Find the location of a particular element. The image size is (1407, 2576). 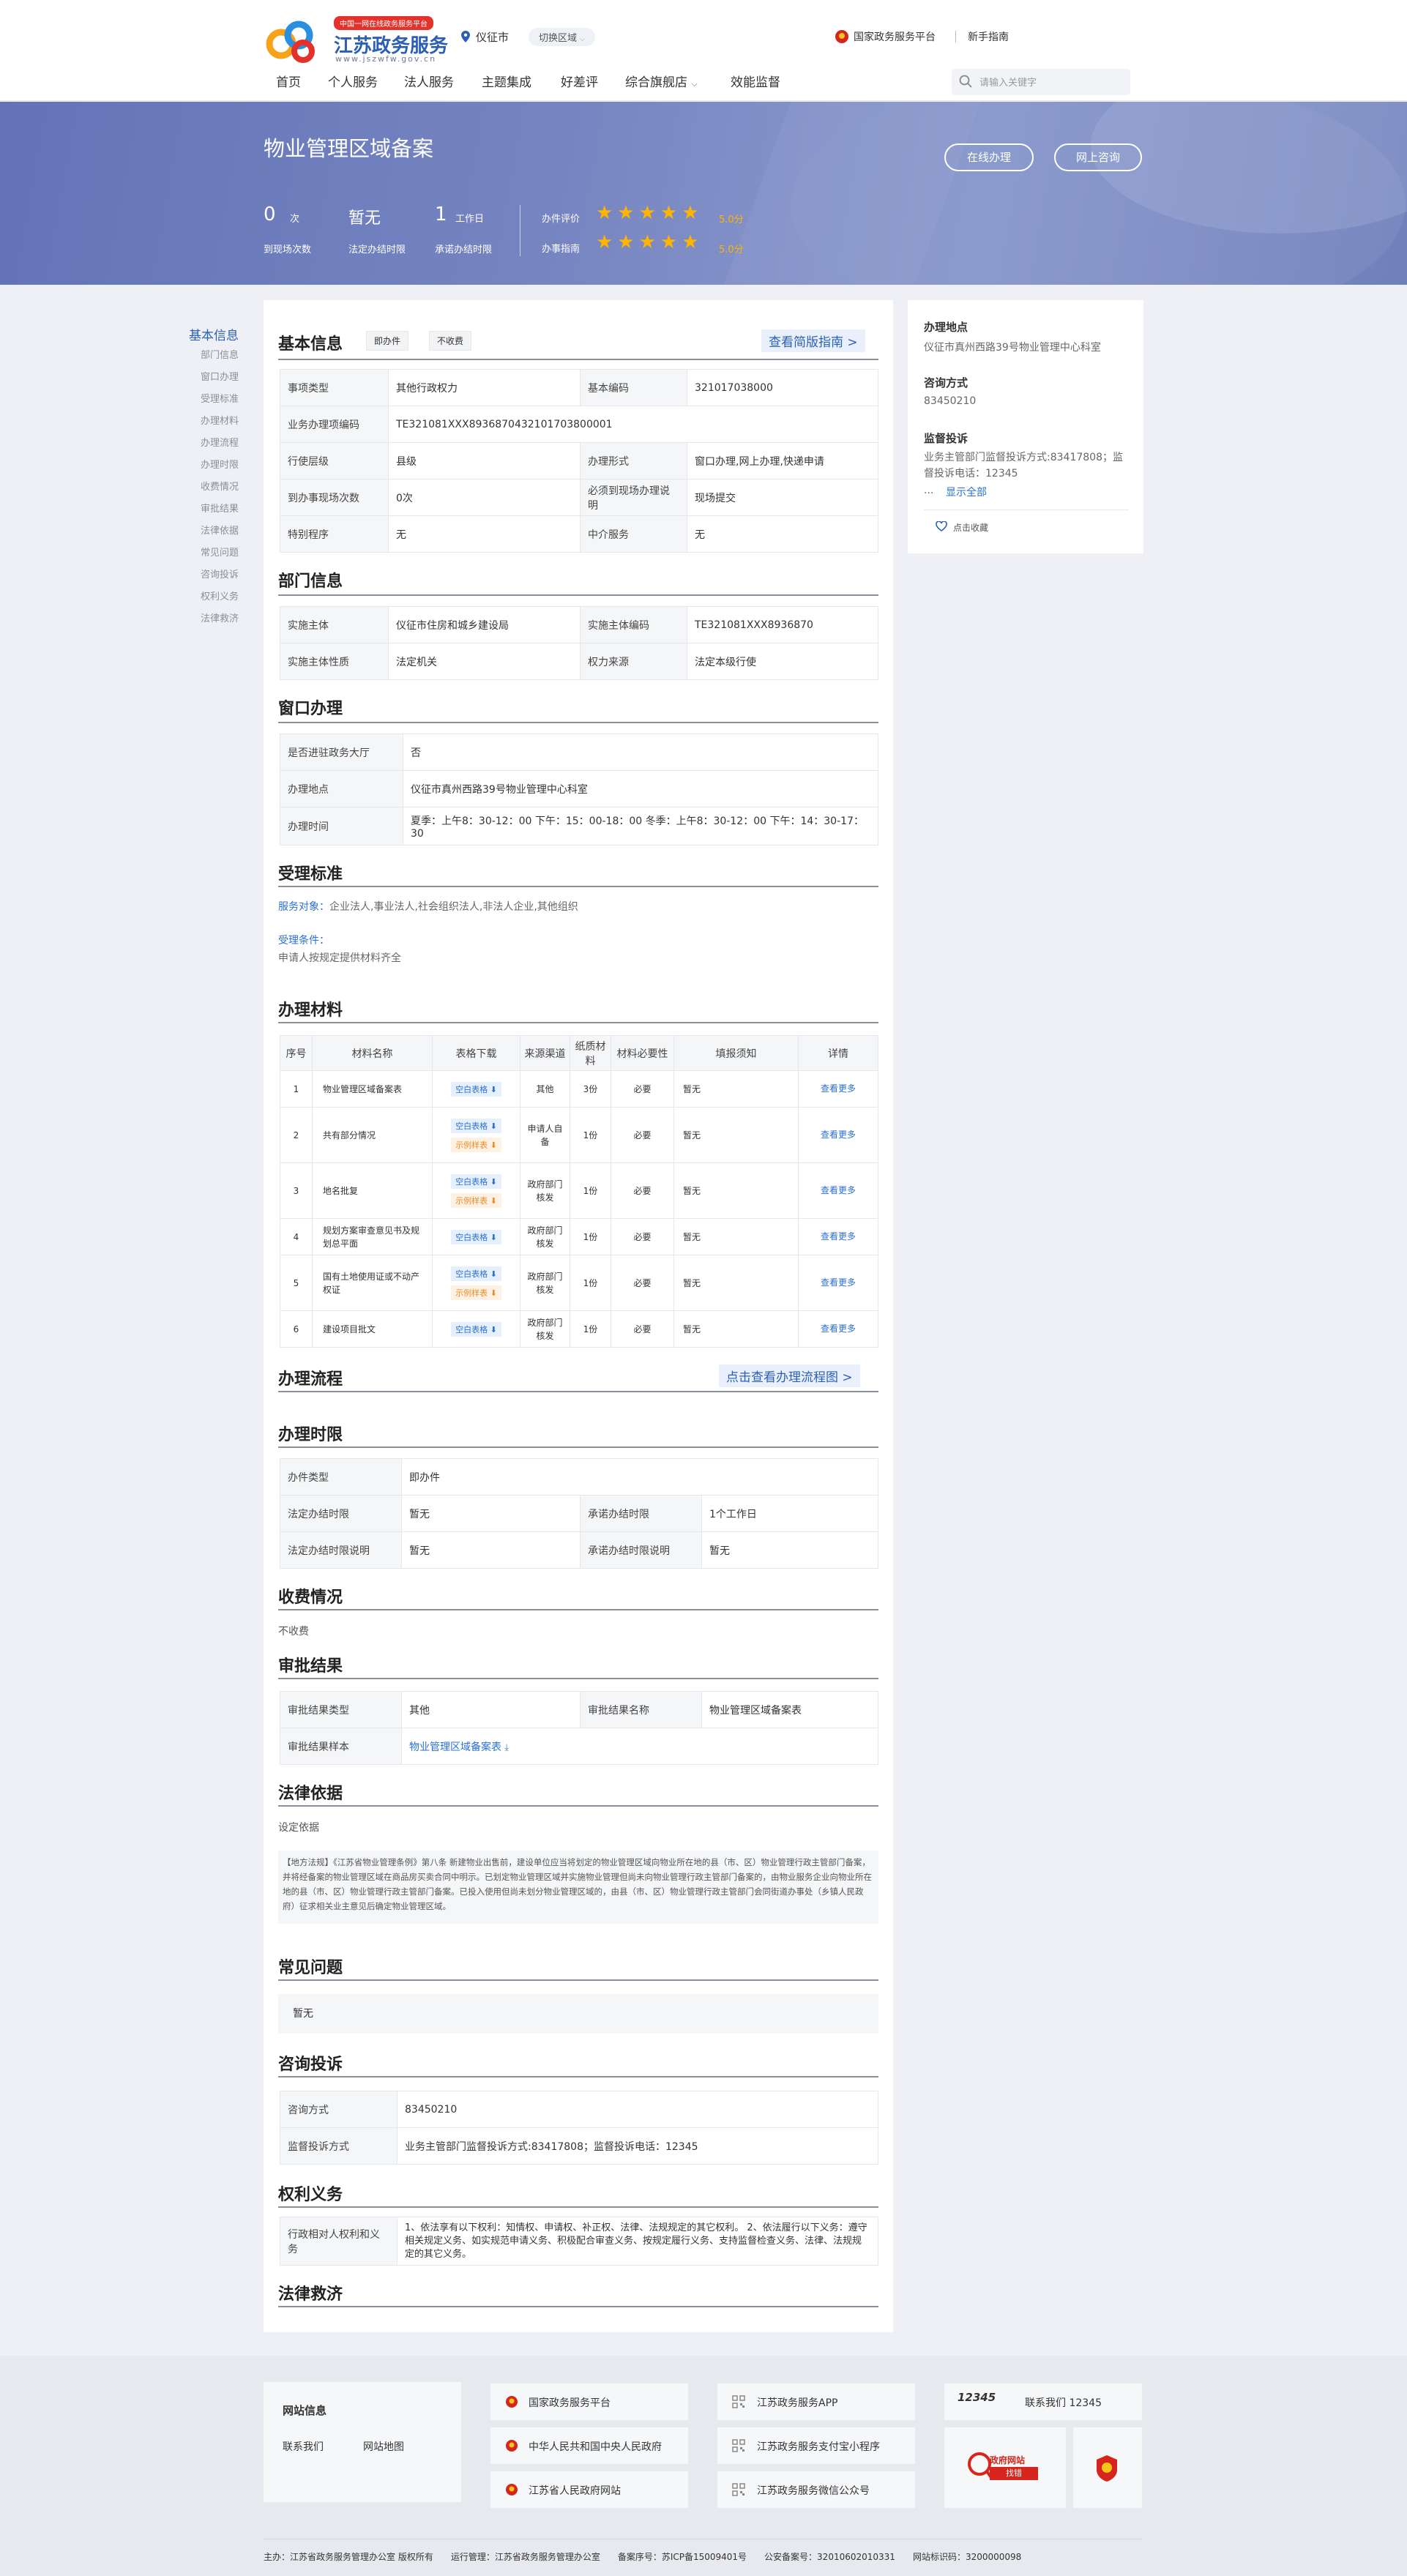

material-no: 2 is located at coordinates (296, 1135).